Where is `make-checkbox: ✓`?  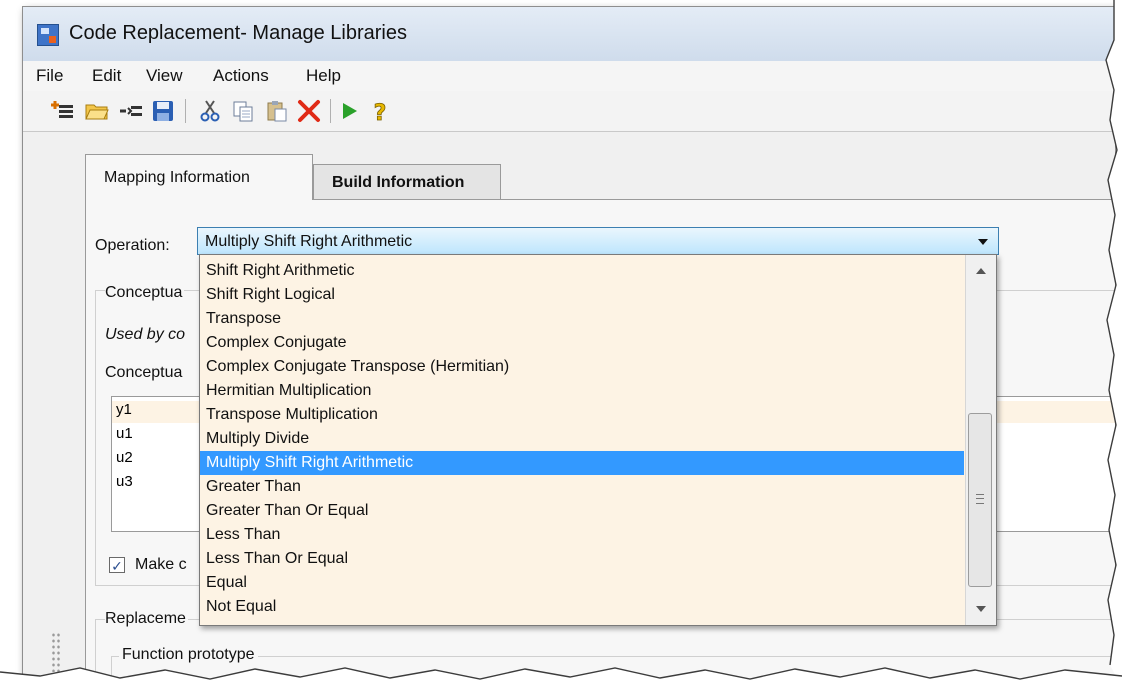
make-checkbox: ✓ is located at coordinates (117, 565).